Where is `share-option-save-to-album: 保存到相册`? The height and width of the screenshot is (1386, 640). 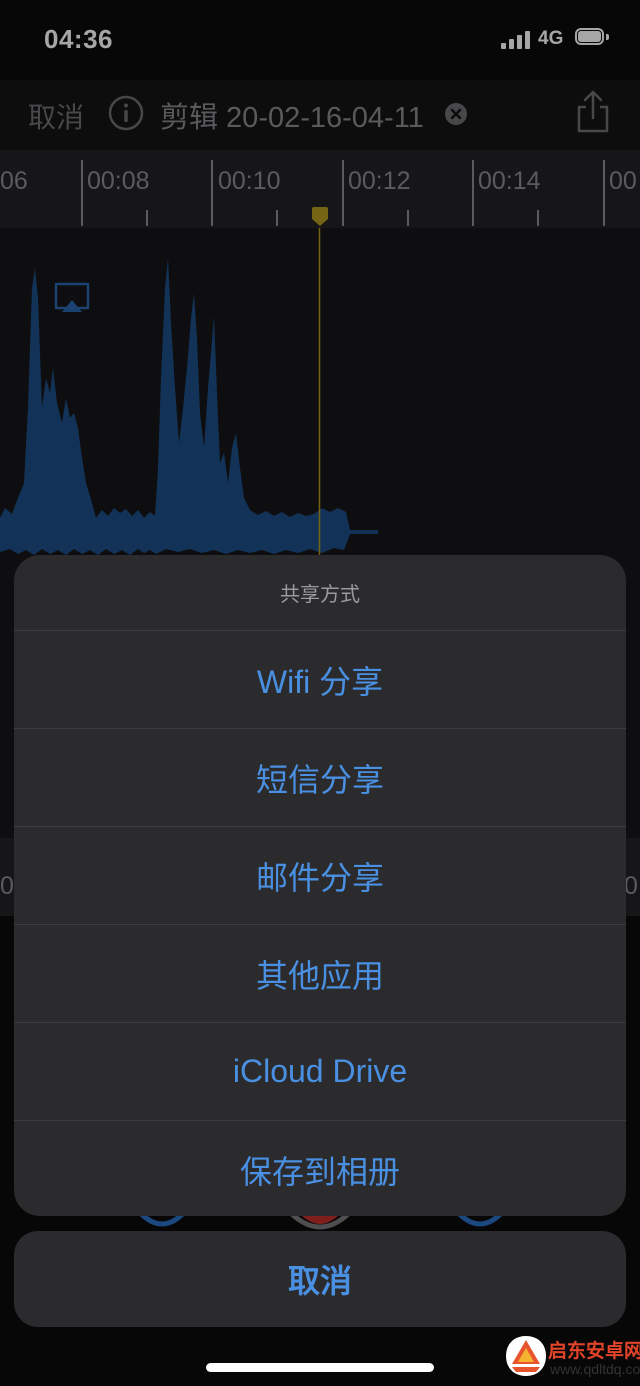
share-option-save-to-album: 保存到相册 is located at coordinates (320, 1168).